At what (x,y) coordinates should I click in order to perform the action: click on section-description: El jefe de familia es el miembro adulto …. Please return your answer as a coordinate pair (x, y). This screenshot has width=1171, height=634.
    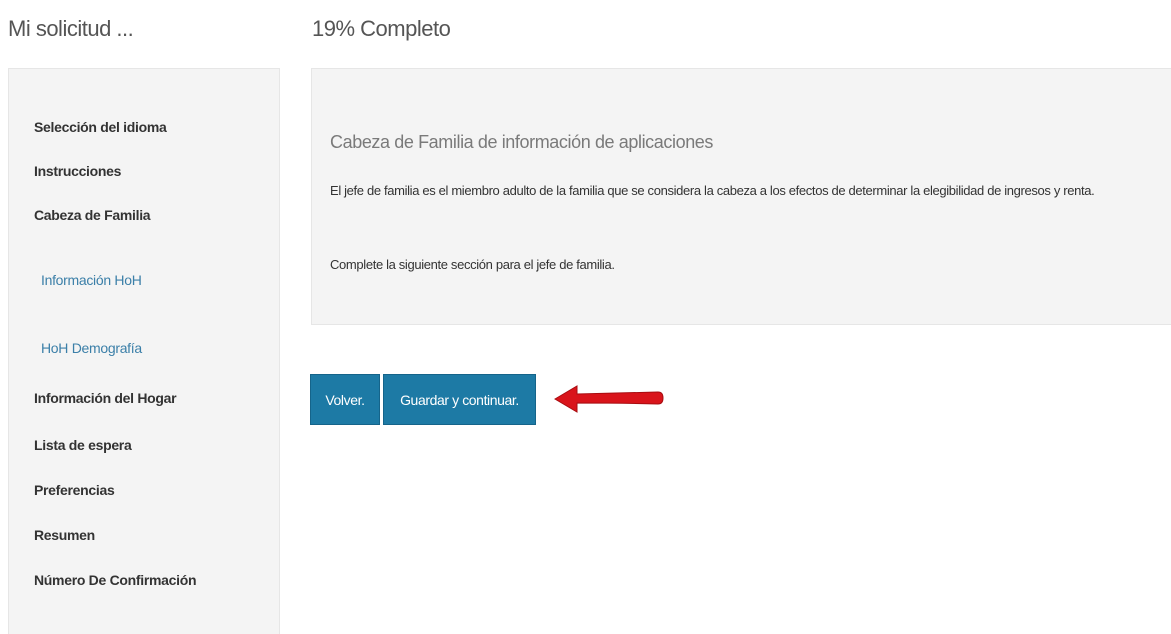
    Looking at the image, I should click on (712, 190).